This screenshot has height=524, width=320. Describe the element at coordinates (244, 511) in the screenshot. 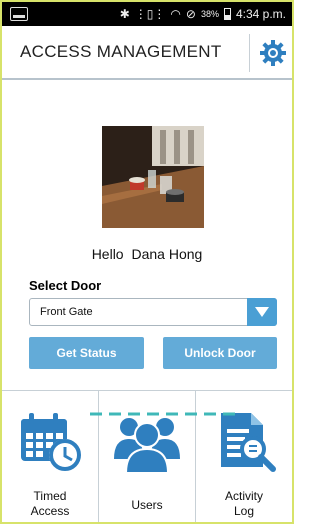

I see `nav-label-line: Log` at that location.